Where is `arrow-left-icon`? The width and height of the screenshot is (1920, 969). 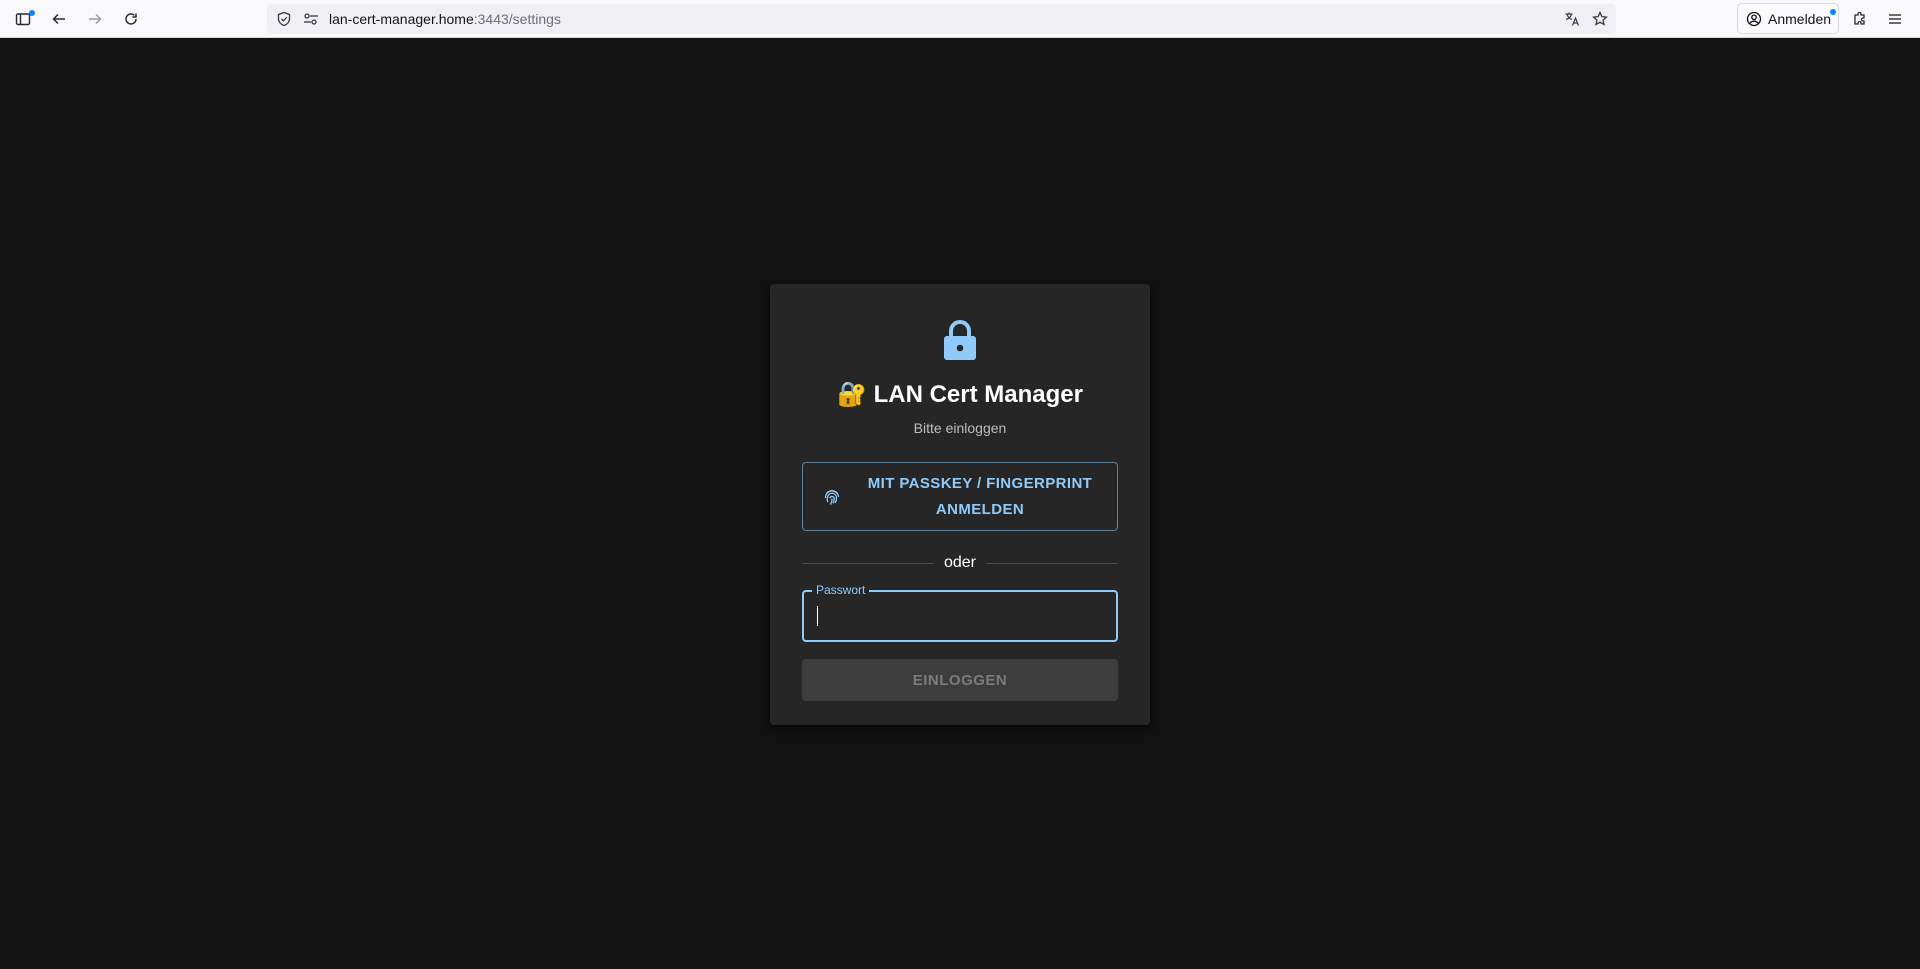
arrow-left-icon is located at coordinates (58, 19).